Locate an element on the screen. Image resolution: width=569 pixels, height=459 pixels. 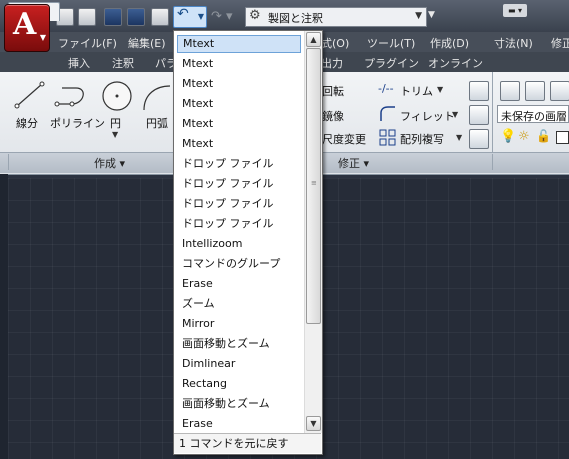
autocad-logo-icon: A is located at coordinates (25, 24).